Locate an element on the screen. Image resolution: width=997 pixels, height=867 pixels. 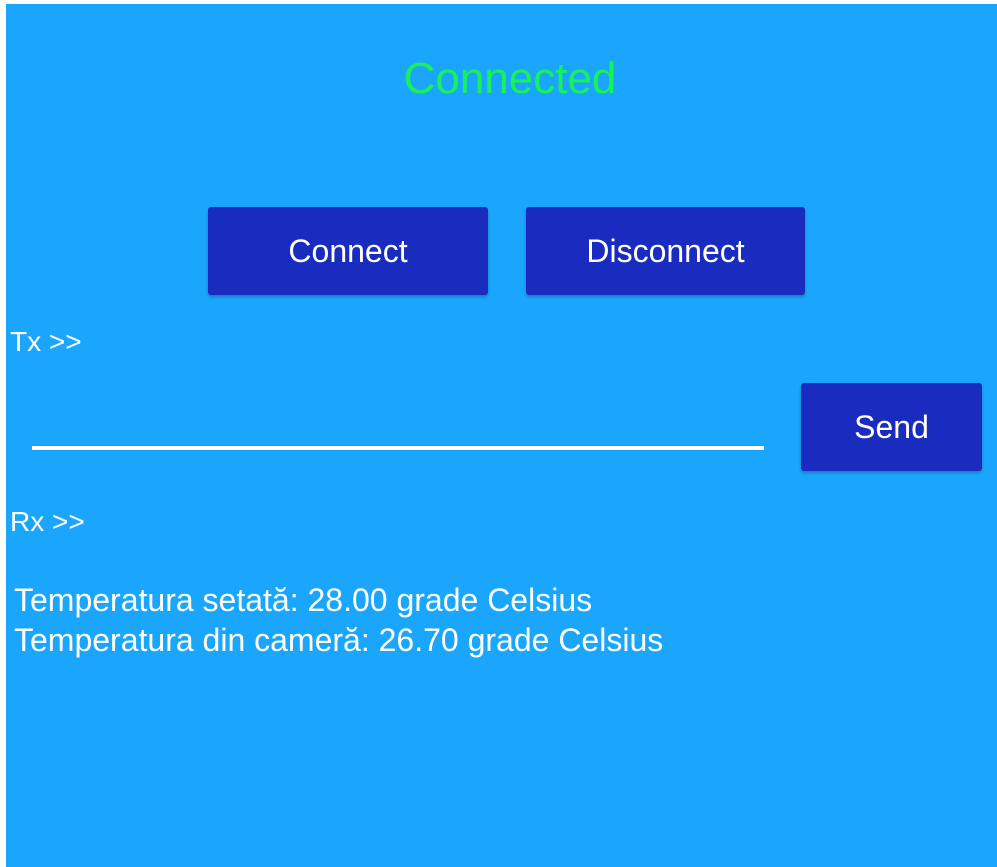
send-button: Send is located at coordinates (891, 427).